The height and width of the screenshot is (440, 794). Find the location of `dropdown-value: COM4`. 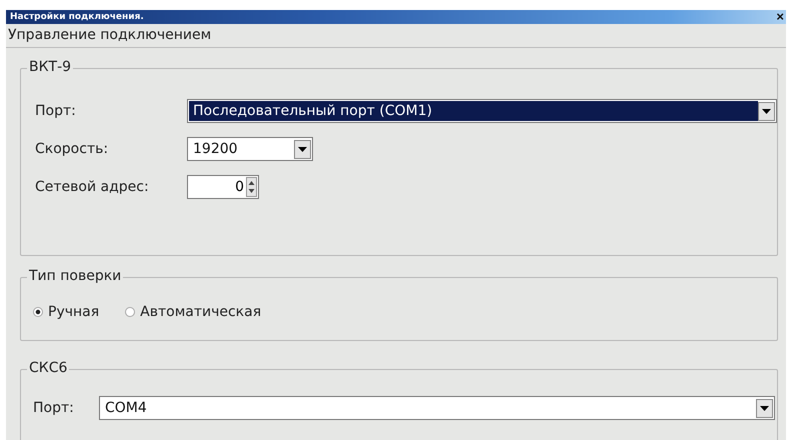

dropdown-value: COM4 is located at coordinates (126, 408).